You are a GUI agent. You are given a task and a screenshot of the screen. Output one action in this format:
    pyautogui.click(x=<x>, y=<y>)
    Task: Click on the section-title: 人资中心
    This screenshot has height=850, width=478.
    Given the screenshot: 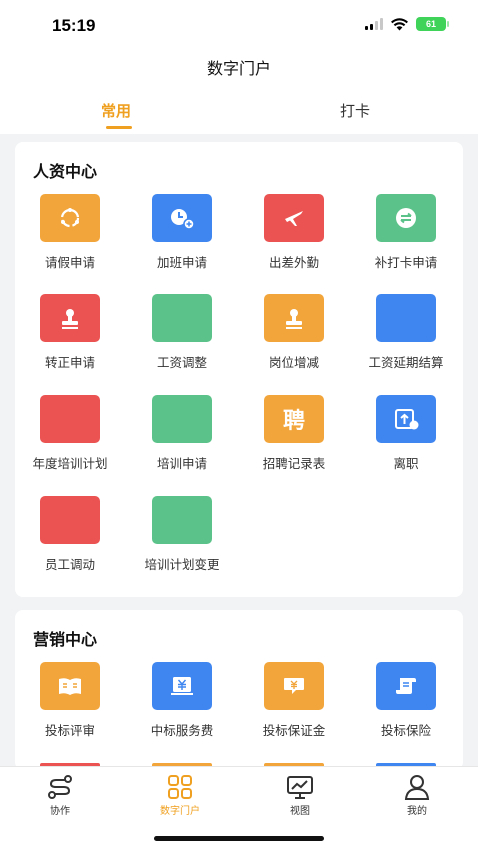 What is the action you would take?
    pyautogui.click(x=65, y=171)
    